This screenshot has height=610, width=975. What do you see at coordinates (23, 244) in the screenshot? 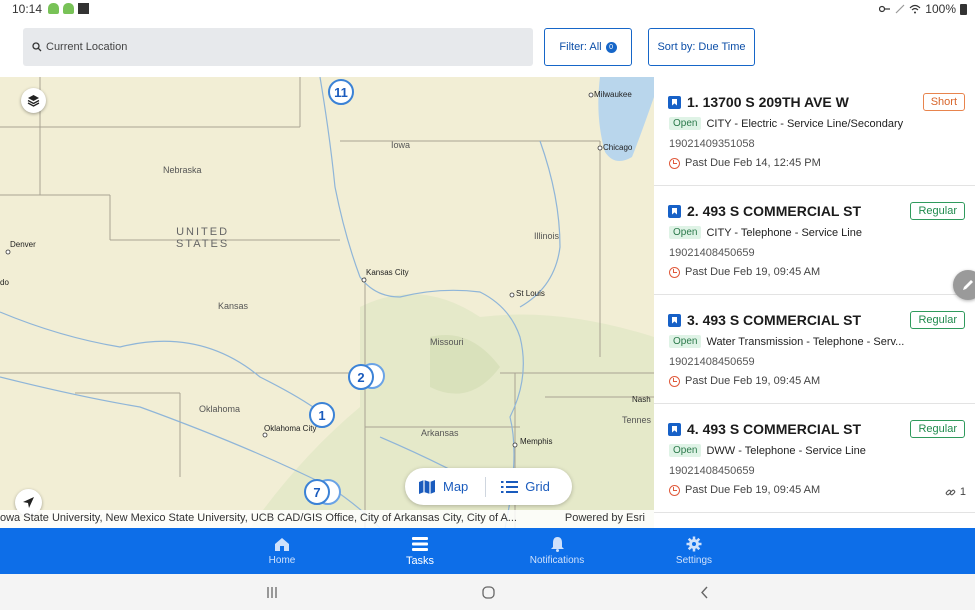
I see `map-city-denver: Denver` at bounding box center [23, 244].